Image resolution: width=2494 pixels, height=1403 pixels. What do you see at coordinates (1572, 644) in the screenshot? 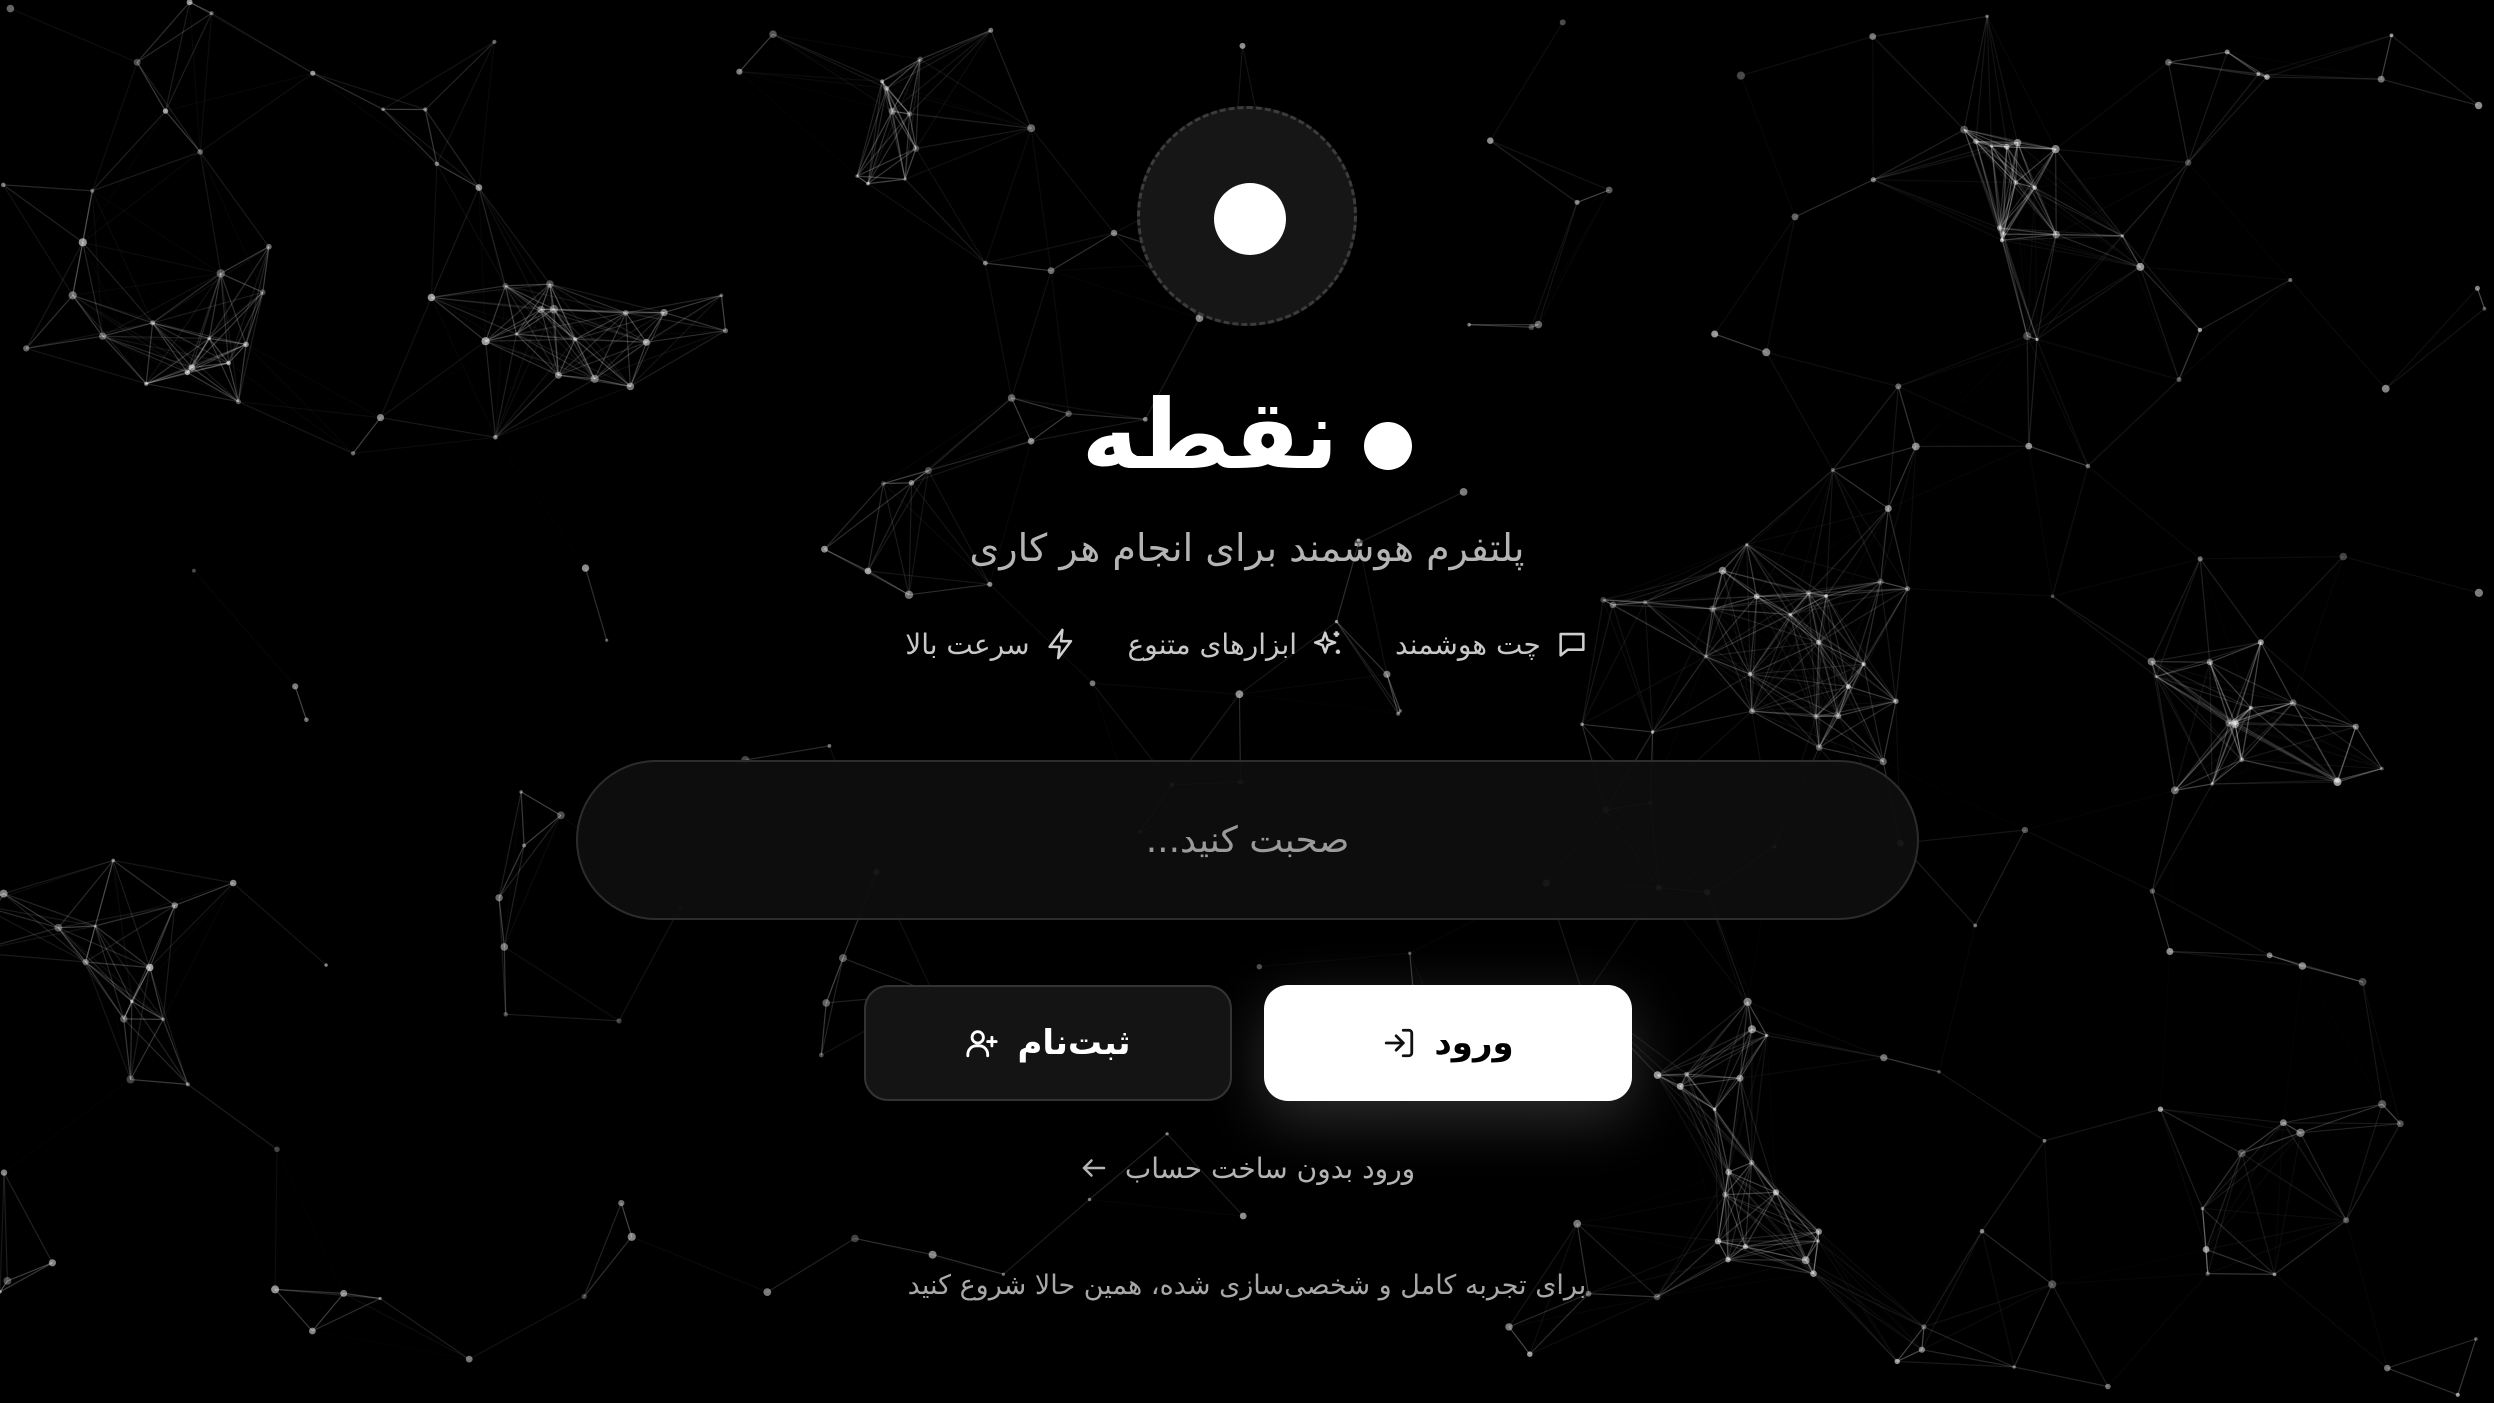
I see `chat-bubble-icon` at bounding box center [1572, 644].